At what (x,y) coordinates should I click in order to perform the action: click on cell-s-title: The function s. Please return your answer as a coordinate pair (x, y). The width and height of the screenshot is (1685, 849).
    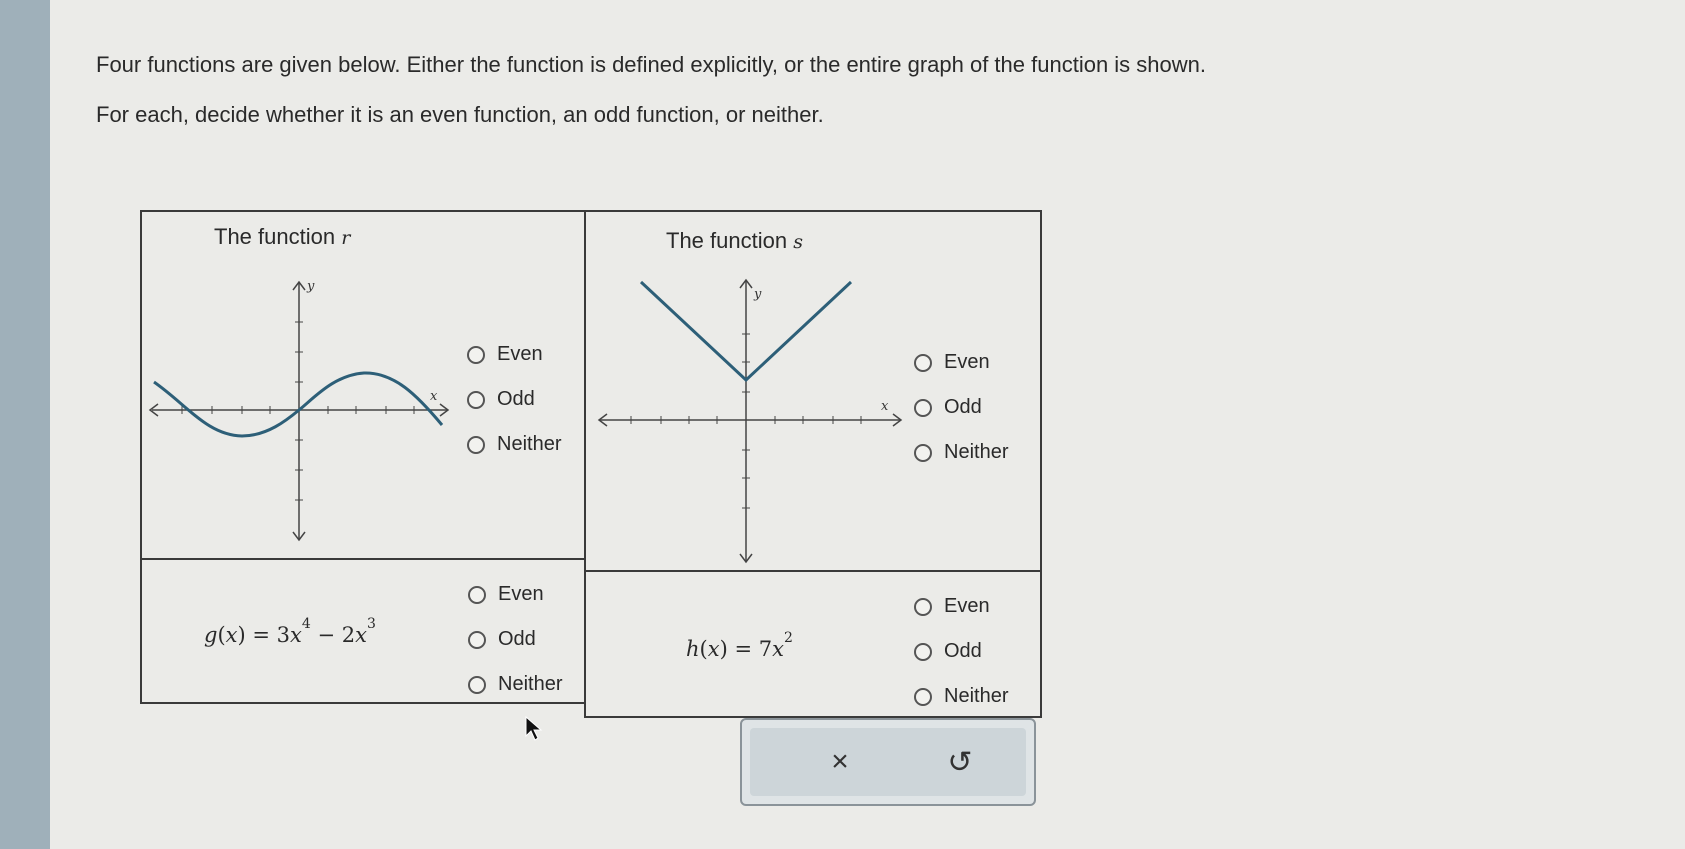
    Looking at the image, I should click on (734, 240).